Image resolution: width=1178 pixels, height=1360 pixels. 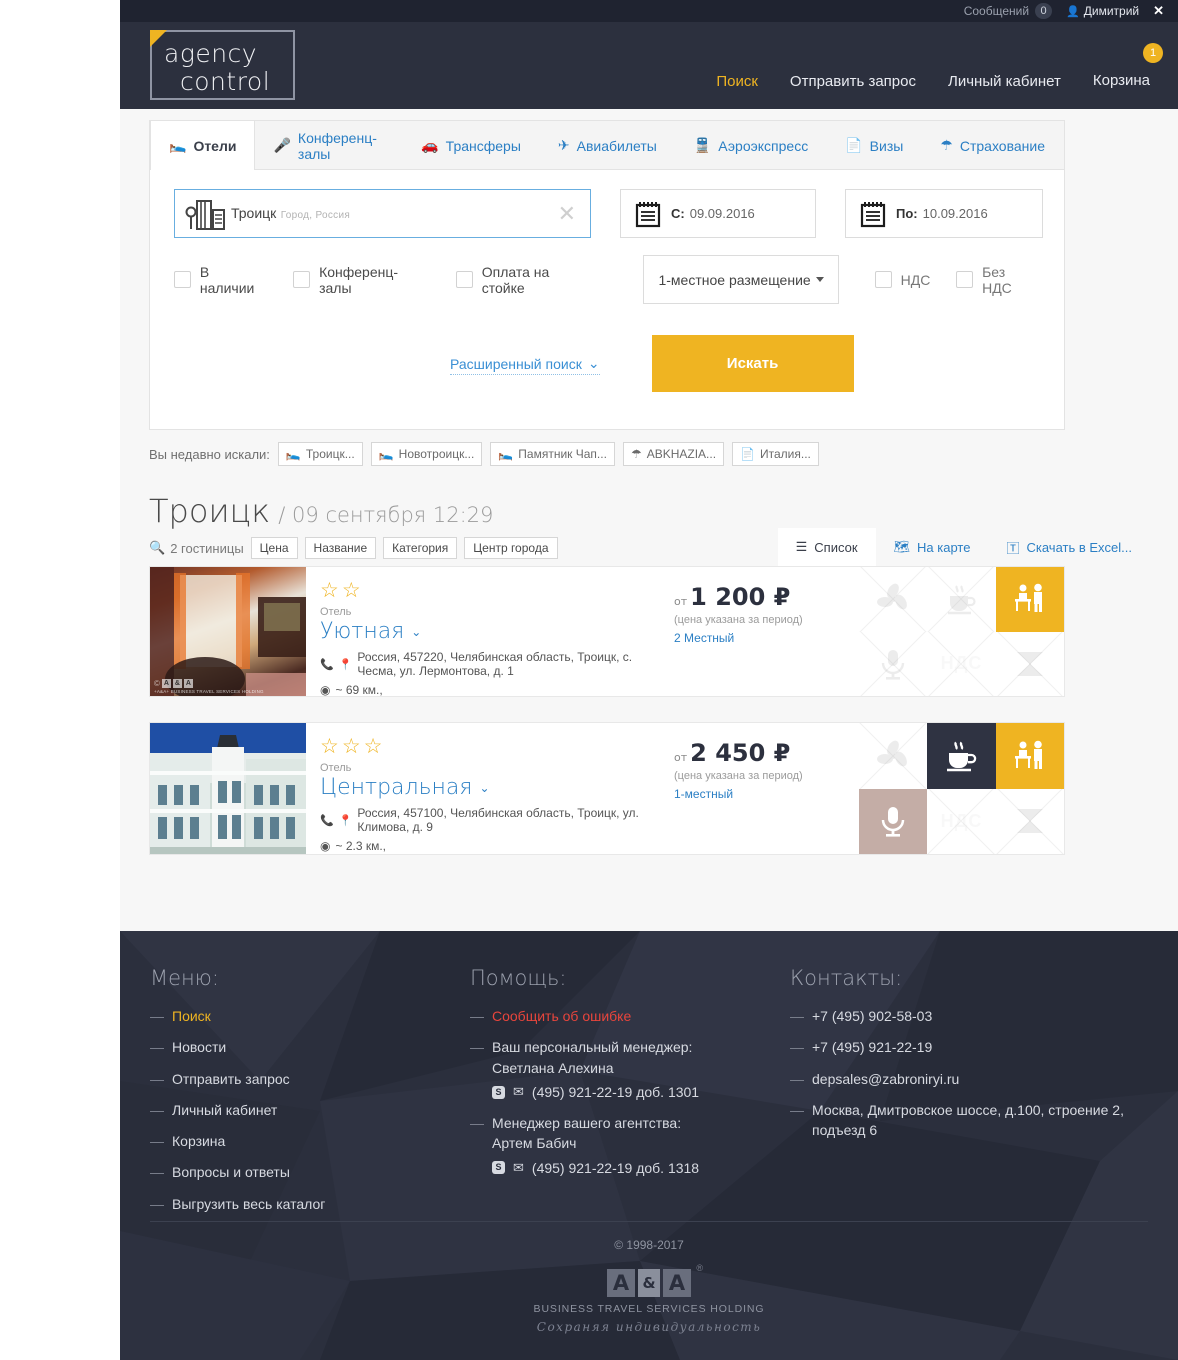 I want to click on nav-item-search: Поиск, so click(x=737, y=81).